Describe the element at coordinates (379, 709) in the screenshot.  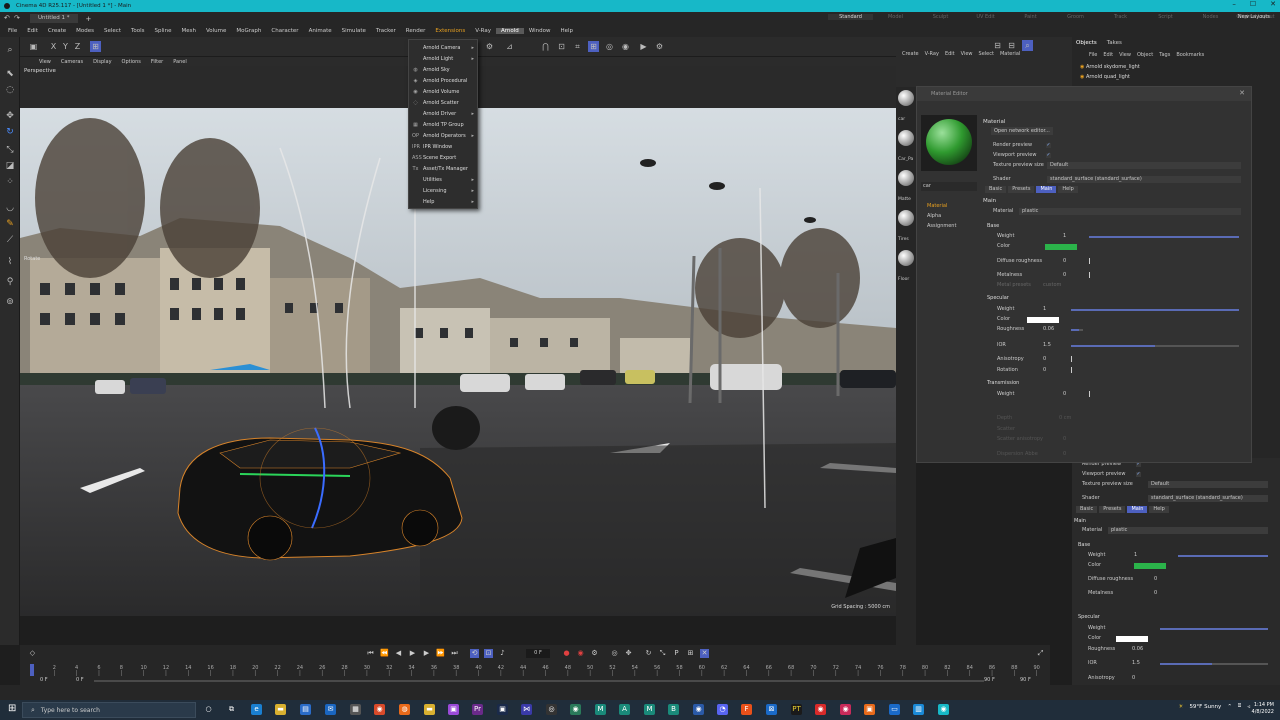
I see `chrome-icon: ◉` at that location.